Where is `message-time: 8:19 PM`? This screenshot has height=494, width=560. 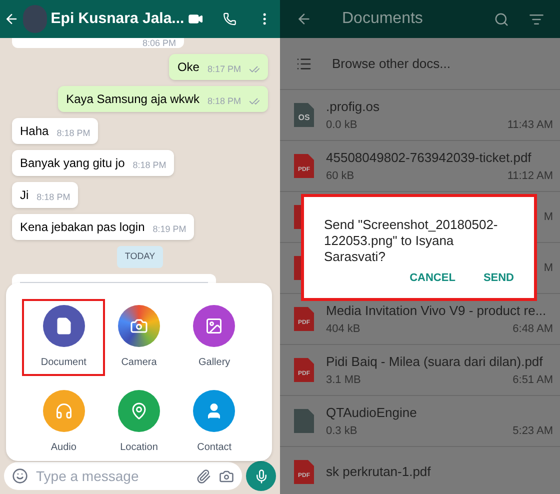
message-time: 8:19 PM is located at coordinates (169, 229).